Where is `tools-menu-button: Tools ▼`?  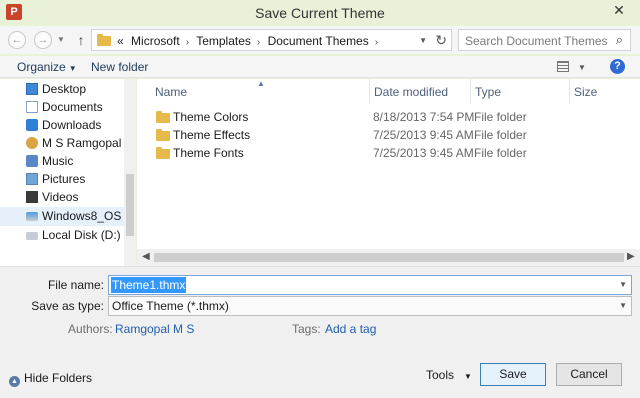
tools-menu-button: Tools ▼ is located at coordinates (449, 375).